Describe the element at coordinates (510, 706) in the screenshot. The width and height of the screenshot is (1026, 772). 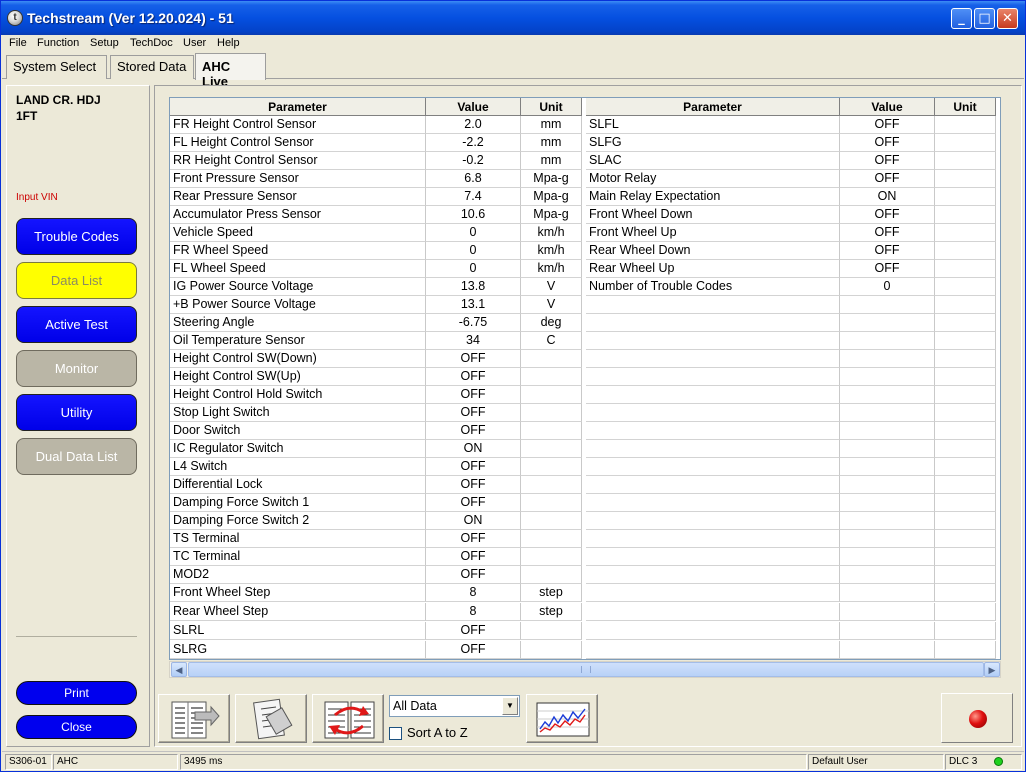
I see `chevron-down-icon: ▼` at that location.